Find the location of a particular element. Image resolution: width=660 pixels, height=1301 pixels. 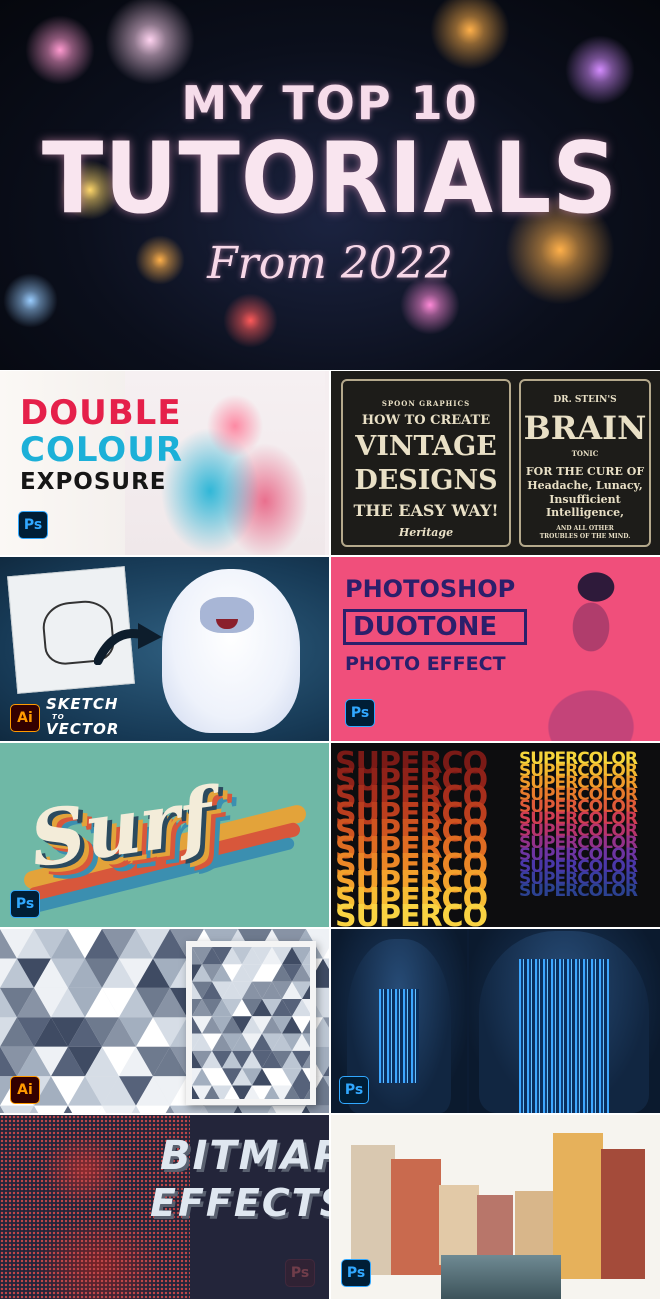

tile-surf-retro-text: Surf Ps is located at coordinates (164, 835).